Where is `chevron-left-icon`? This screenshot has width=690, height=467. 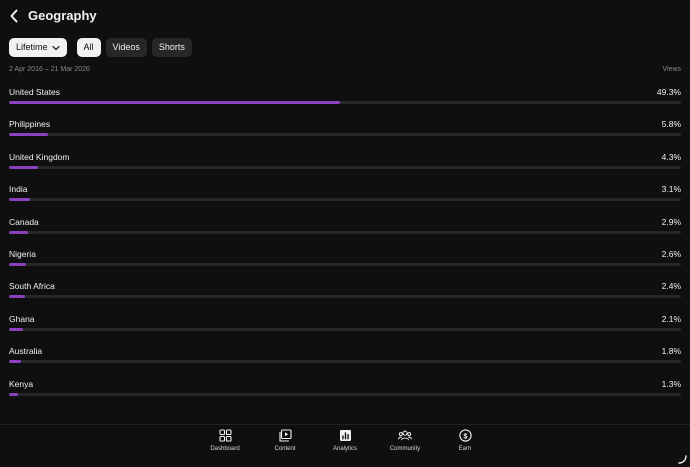 chevron-left-icon is located at coordinates (14, 16).